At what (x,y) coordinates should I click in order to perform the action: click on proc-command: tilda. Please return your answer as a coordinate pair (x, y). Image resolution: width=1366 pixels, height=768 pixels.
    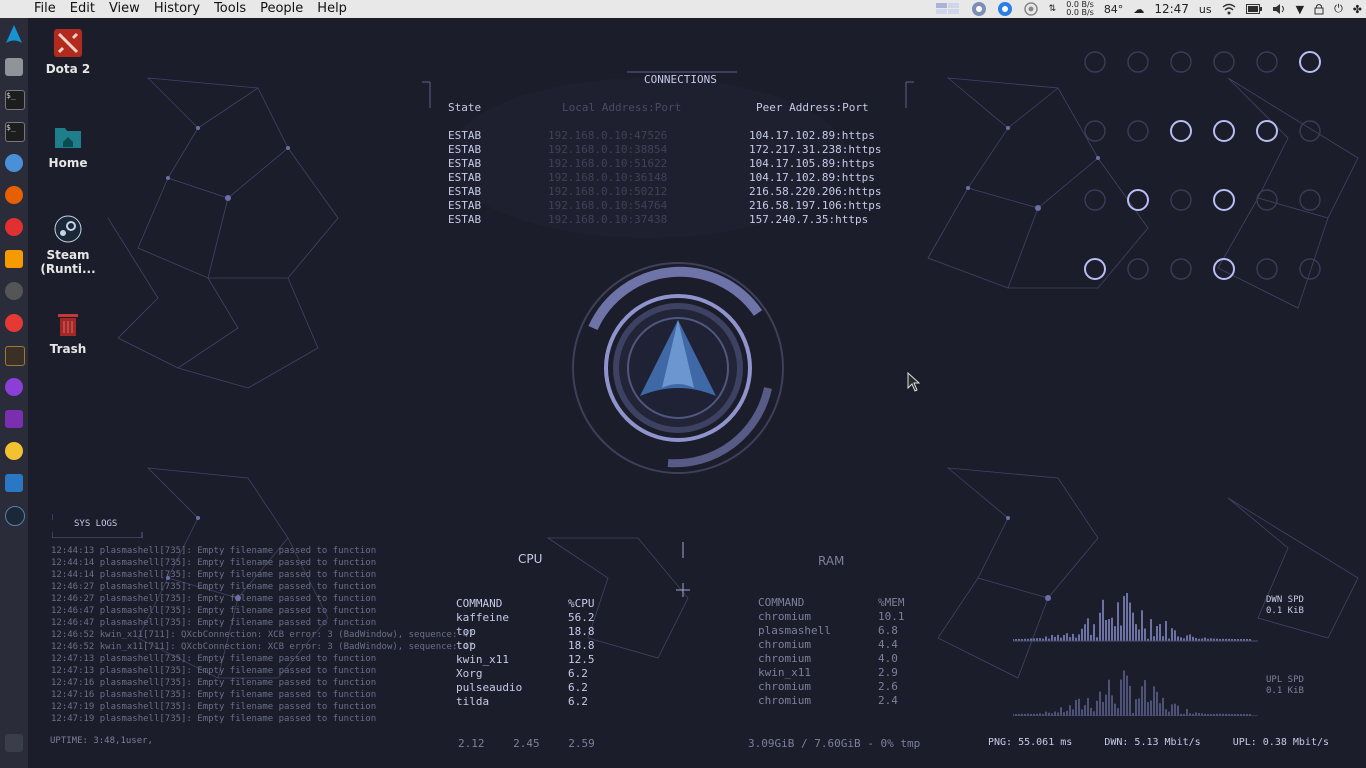
    Looking at the image, I should click on (473, 701).